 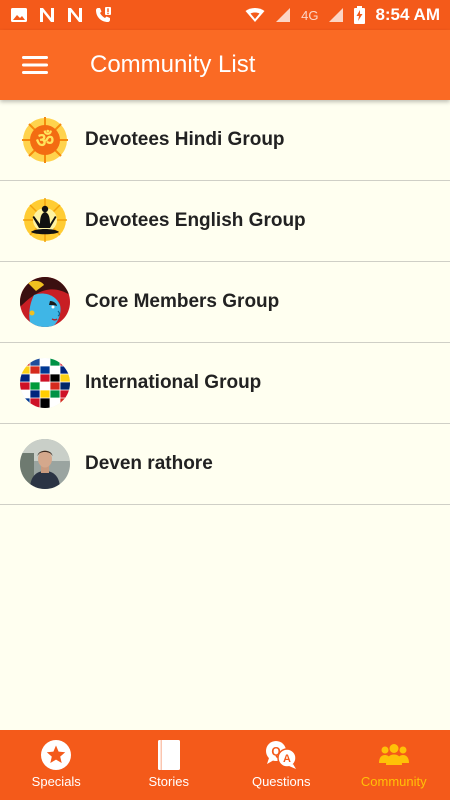 I want to click on status-bar: 4G 8:54 AM, so click(x=225, y=15).